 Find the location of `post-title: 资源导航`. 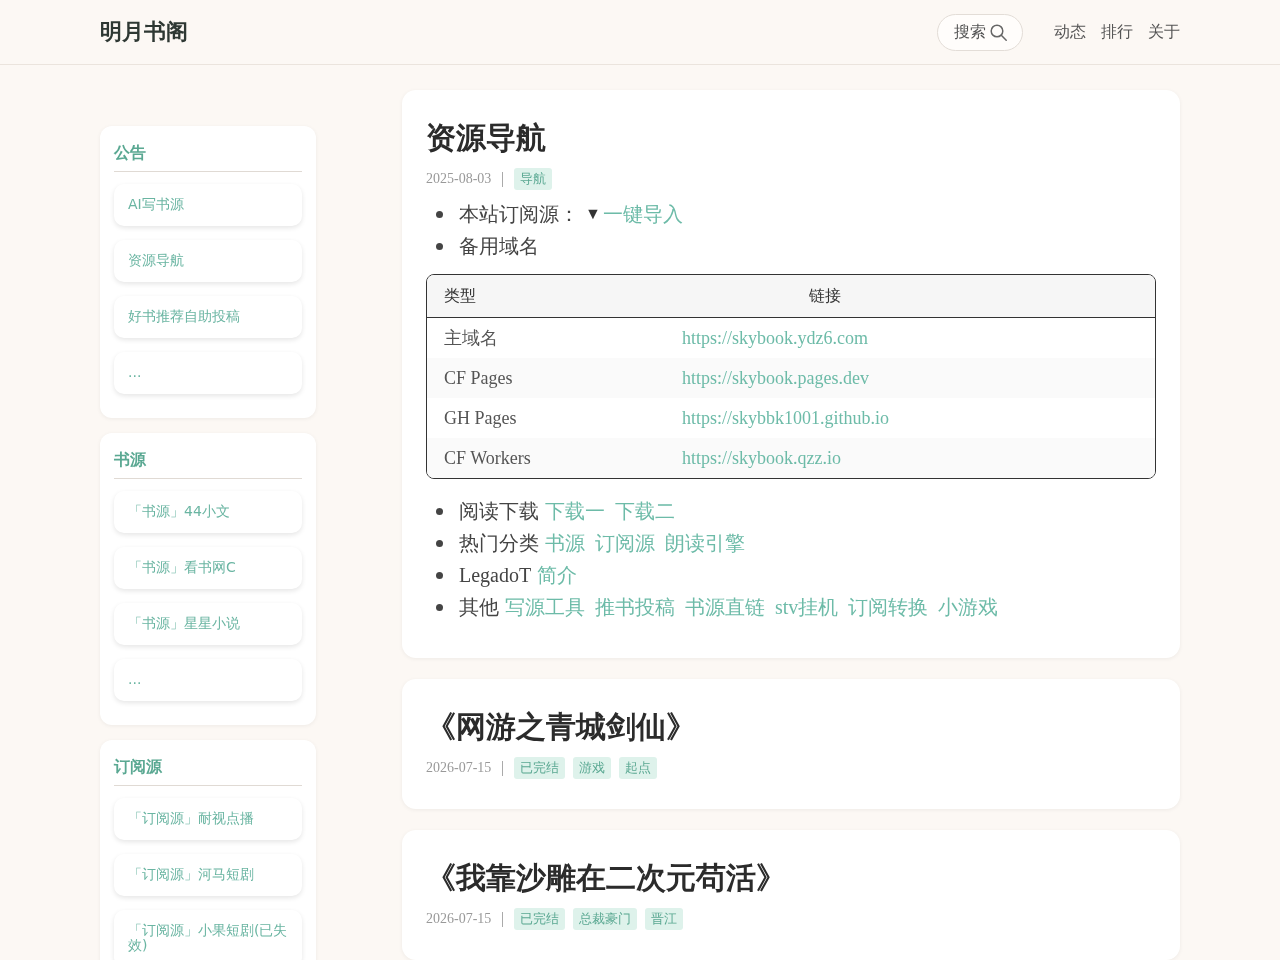

post-title: 资源导航 is located at coordinates (791, 138).